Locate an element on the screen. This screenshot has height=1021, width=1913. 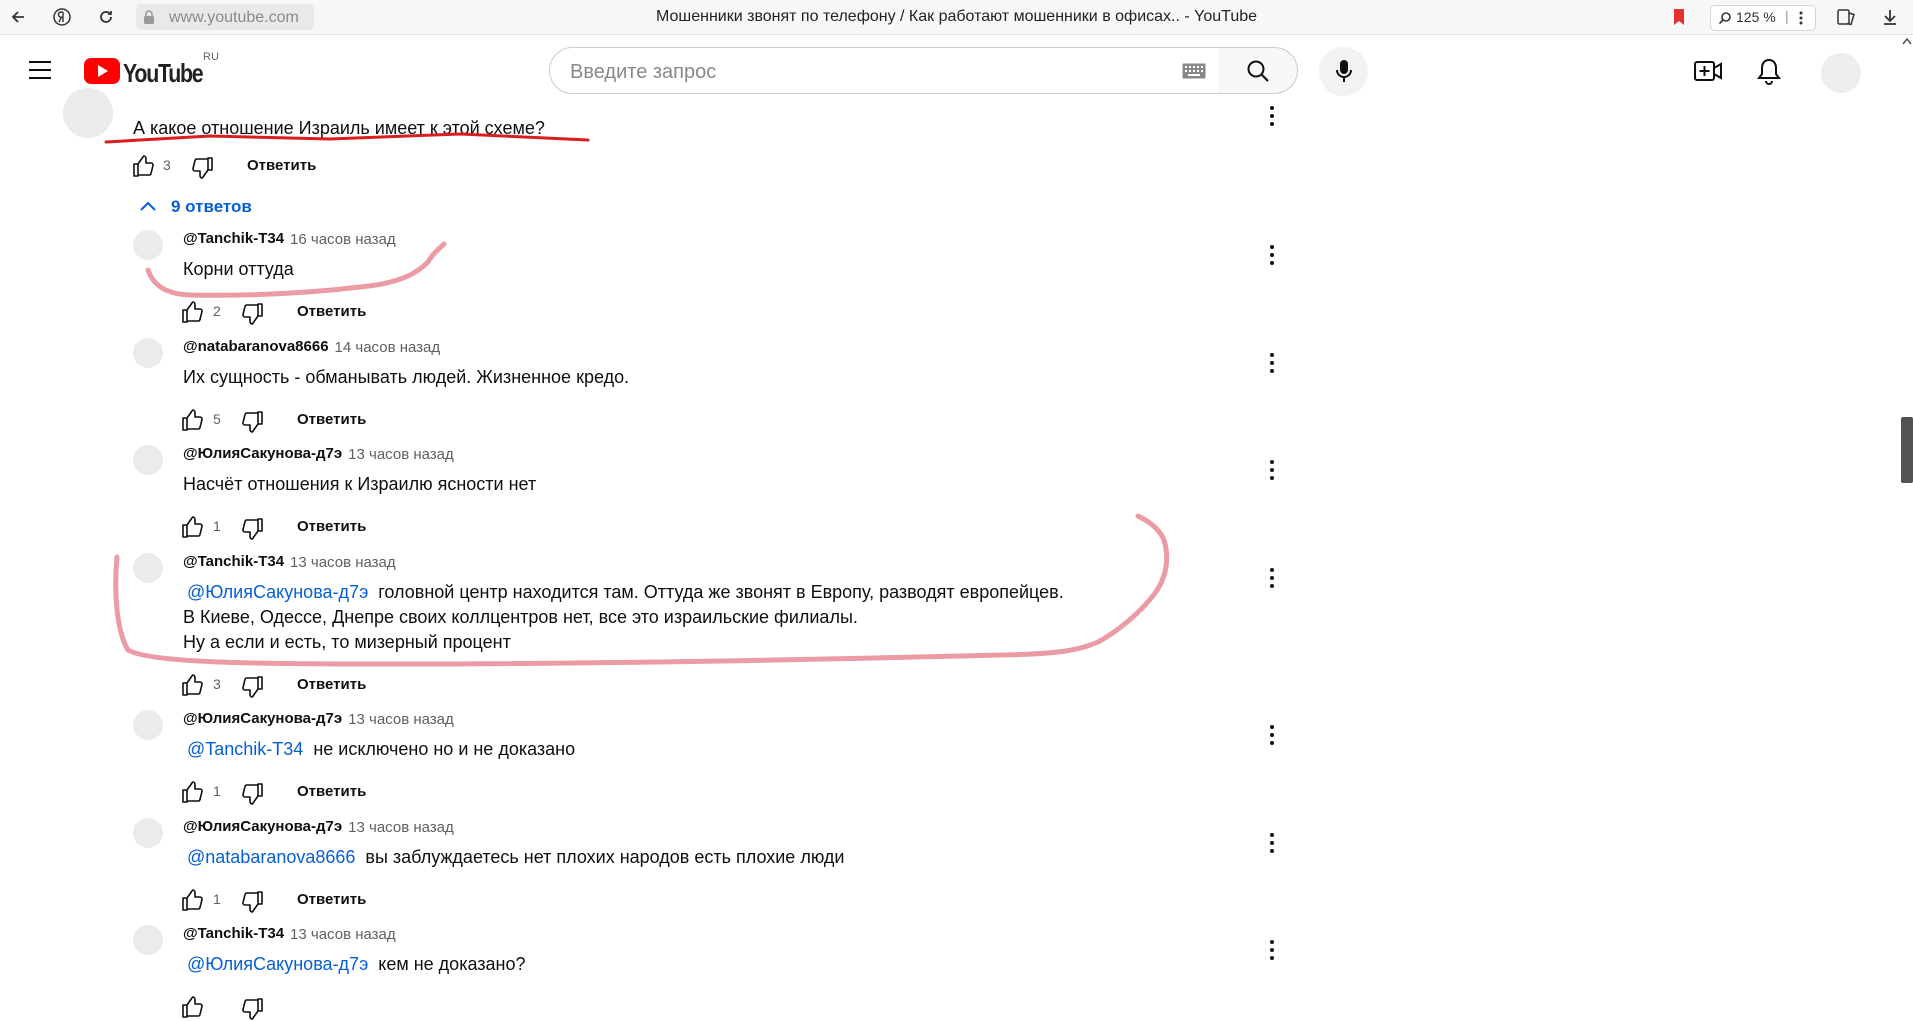
search-button is located at coordinates (1258, 70).